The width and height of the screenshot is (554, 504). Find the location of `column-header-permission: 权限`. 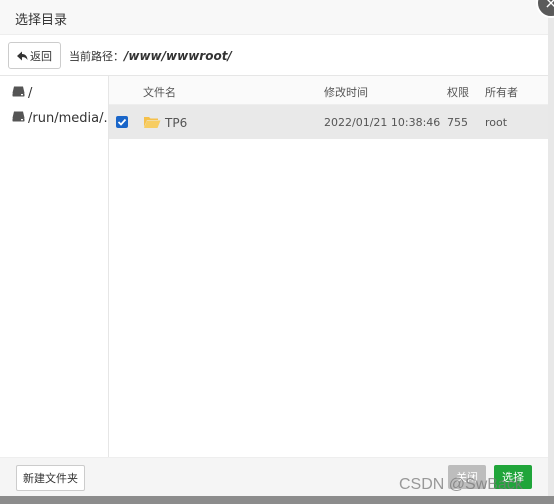

column-header-permission: 权限 is located at coordinates (458, 92).